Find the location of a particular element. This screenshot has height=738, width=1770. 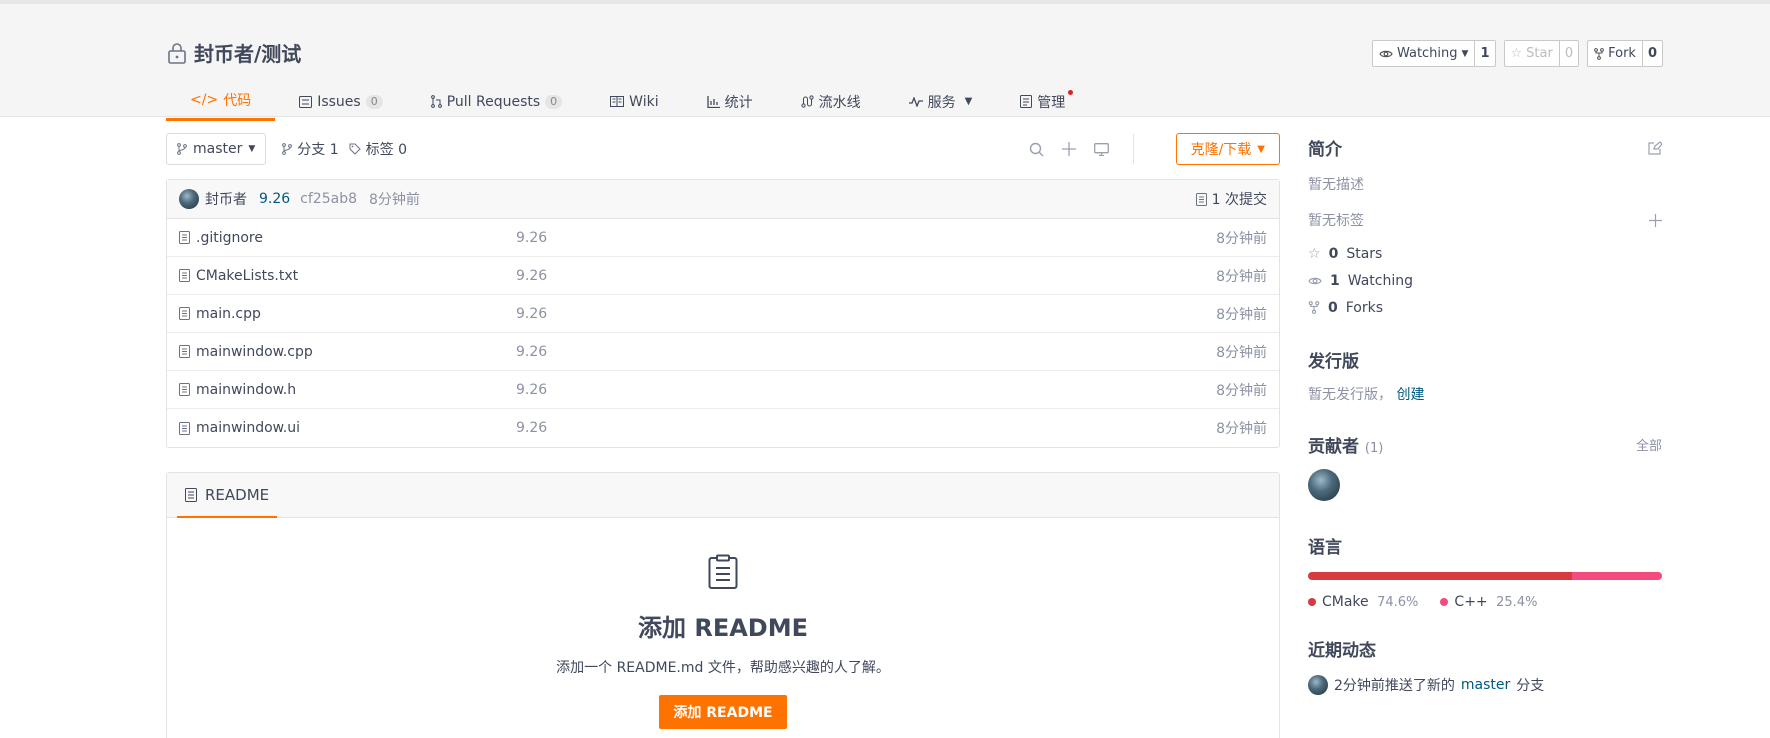

divider is located at coordinates (1133, 149).